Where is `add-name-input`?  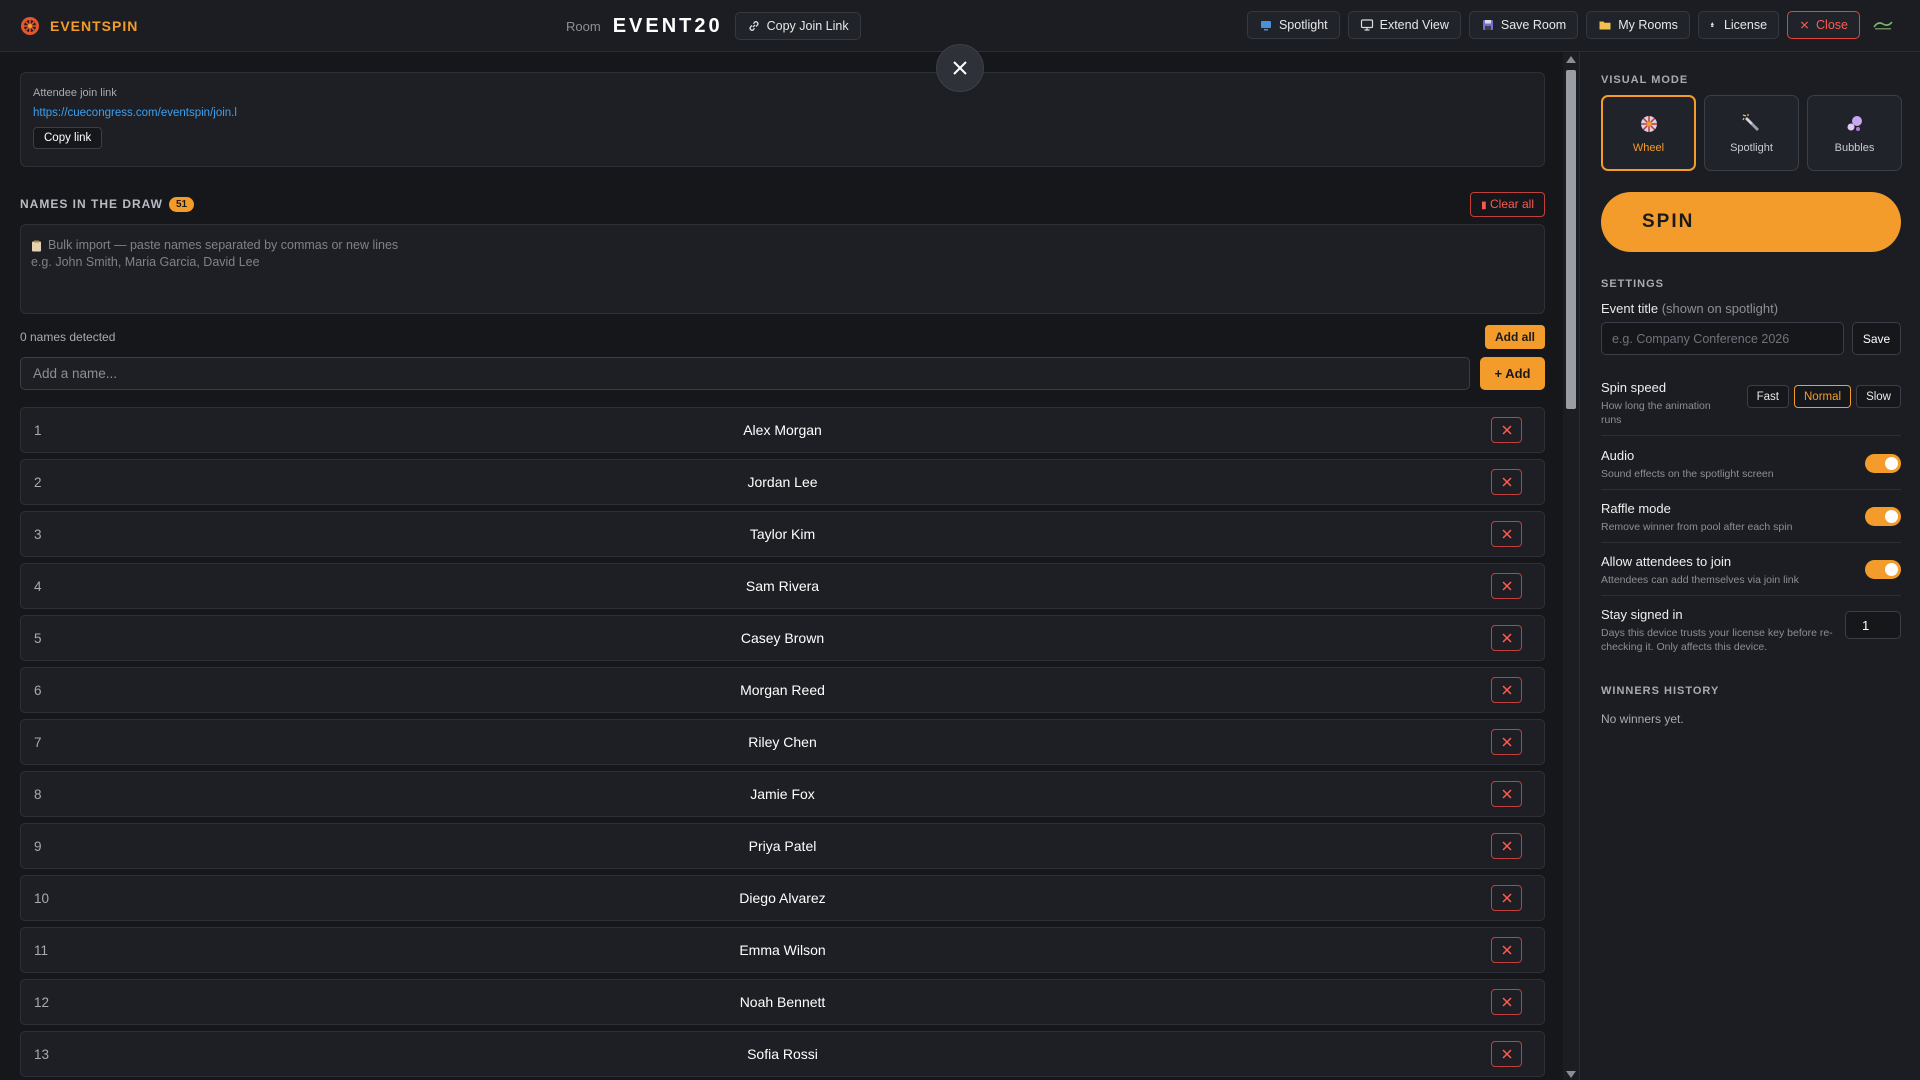 add-name-input is located at coordinates (745, 373).